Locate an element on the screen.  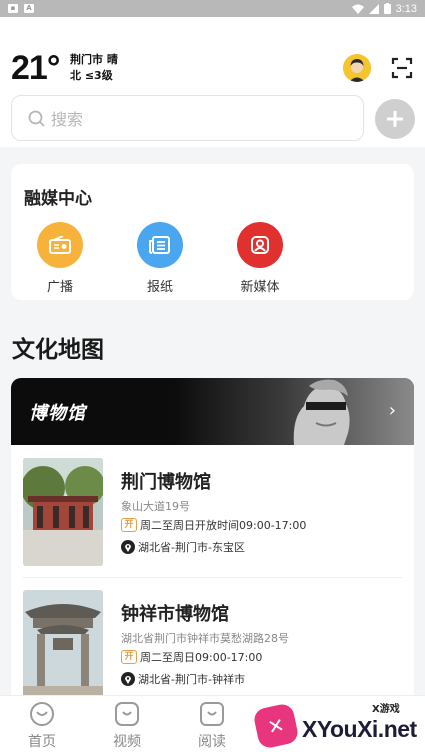
museum-name: 钟祥市博物馆 is located at coordinates (175, 614).